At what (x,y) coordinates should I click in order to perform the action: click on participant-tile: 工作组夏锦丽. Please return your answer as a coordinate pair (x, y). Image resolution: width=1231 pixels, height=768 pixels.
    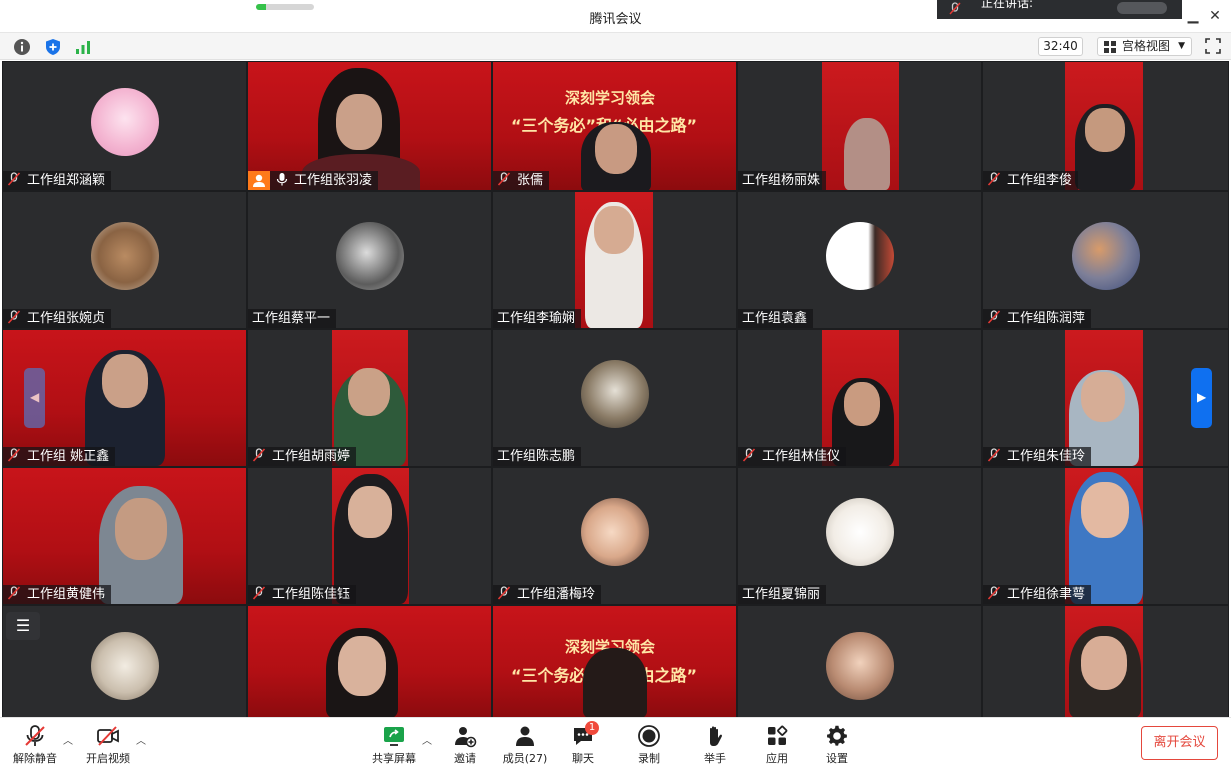
    Looking at the image, I should click on (859, 536).